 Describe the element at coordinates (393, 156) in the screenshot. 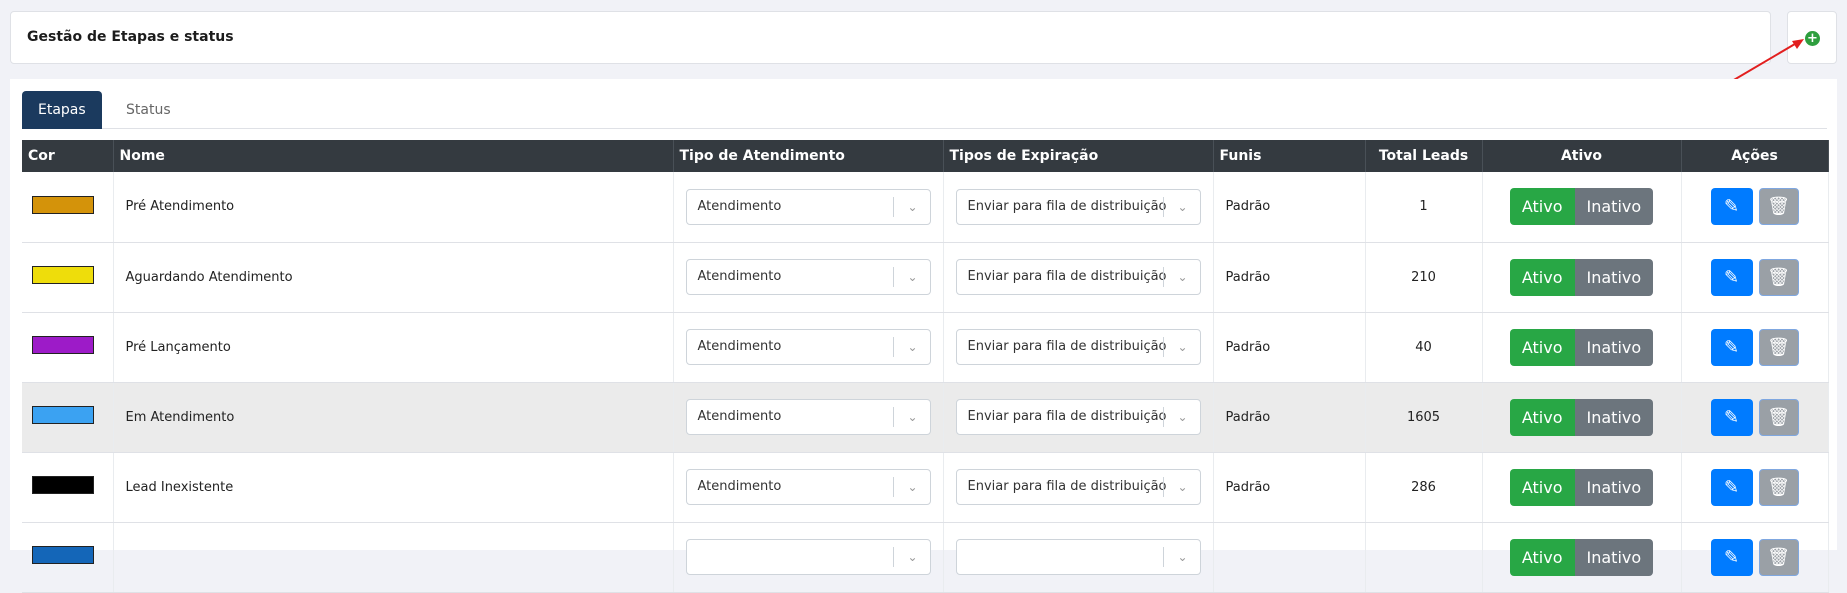

I see `column-header: Nome` at that location.